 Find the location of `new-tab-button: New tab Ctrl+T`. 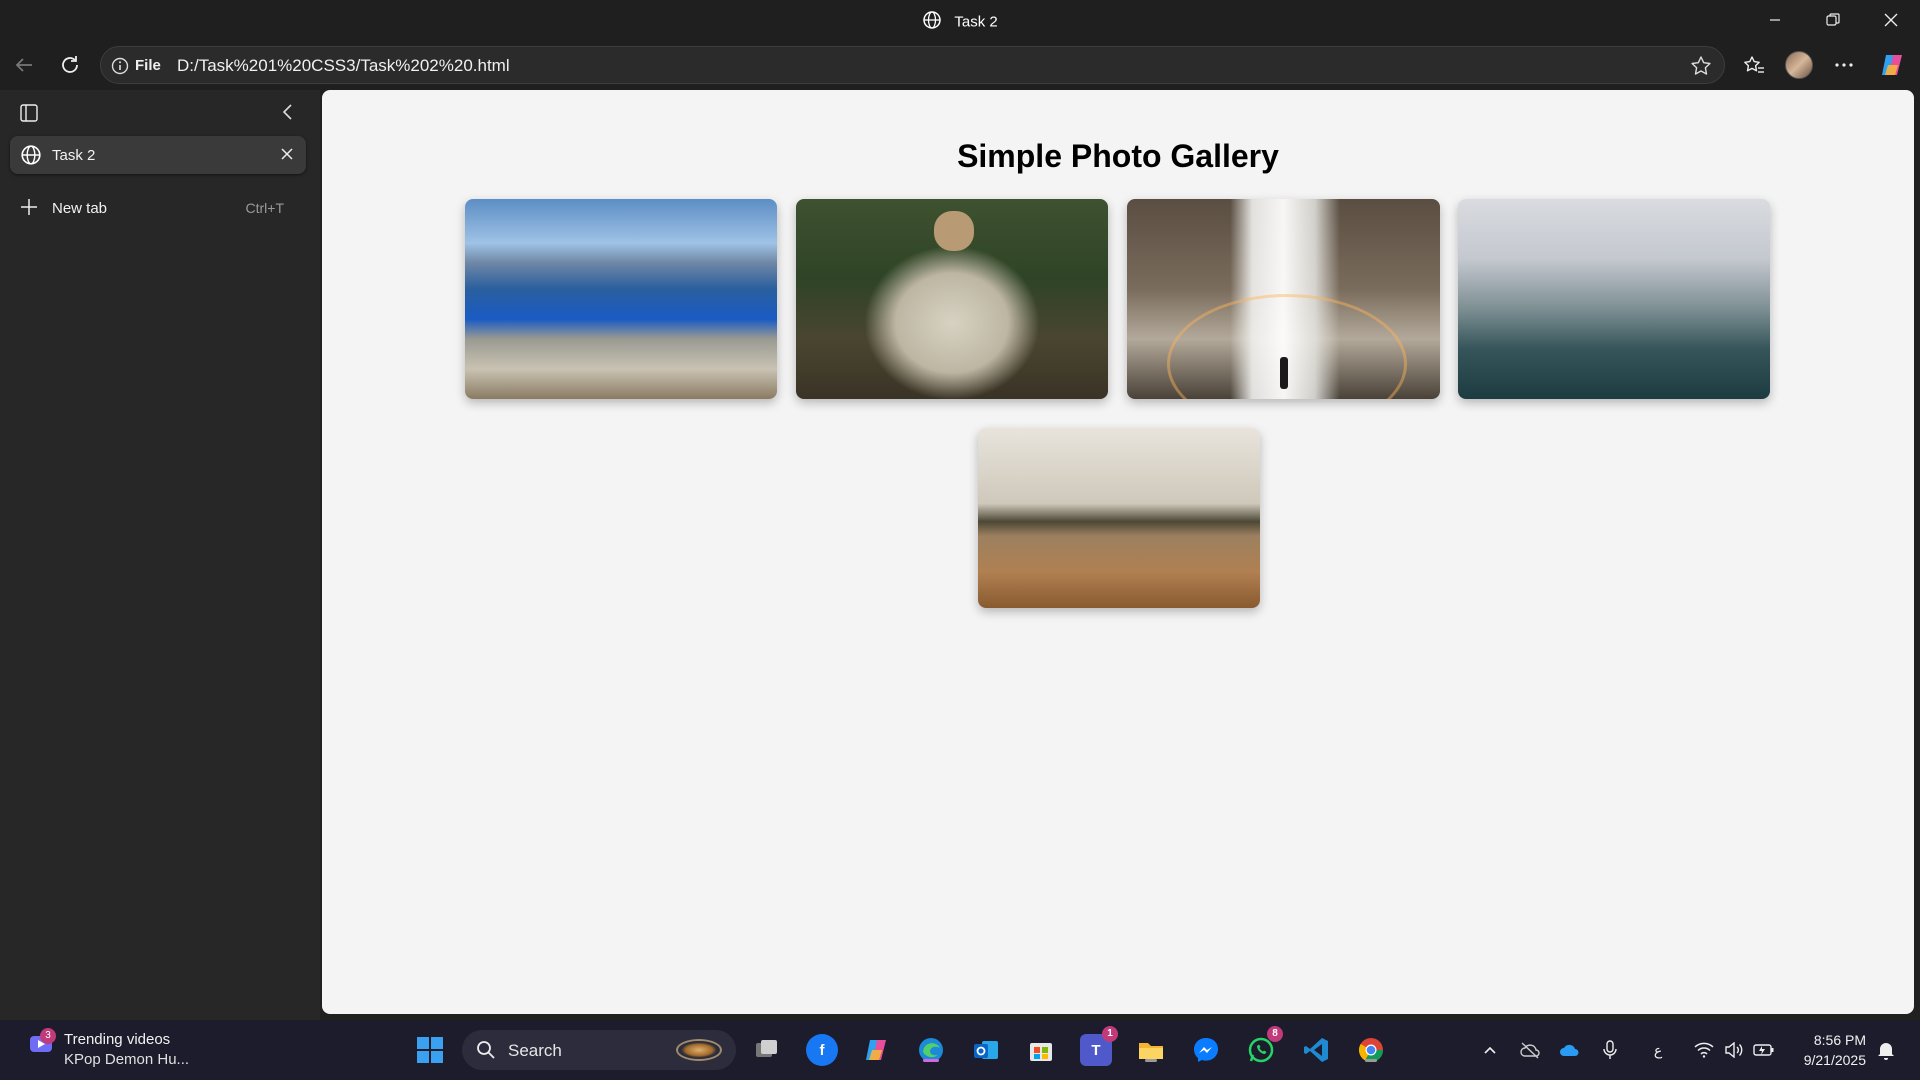

new-tab-button: New tab Ctrl+T is located at coordinates (163, 208).